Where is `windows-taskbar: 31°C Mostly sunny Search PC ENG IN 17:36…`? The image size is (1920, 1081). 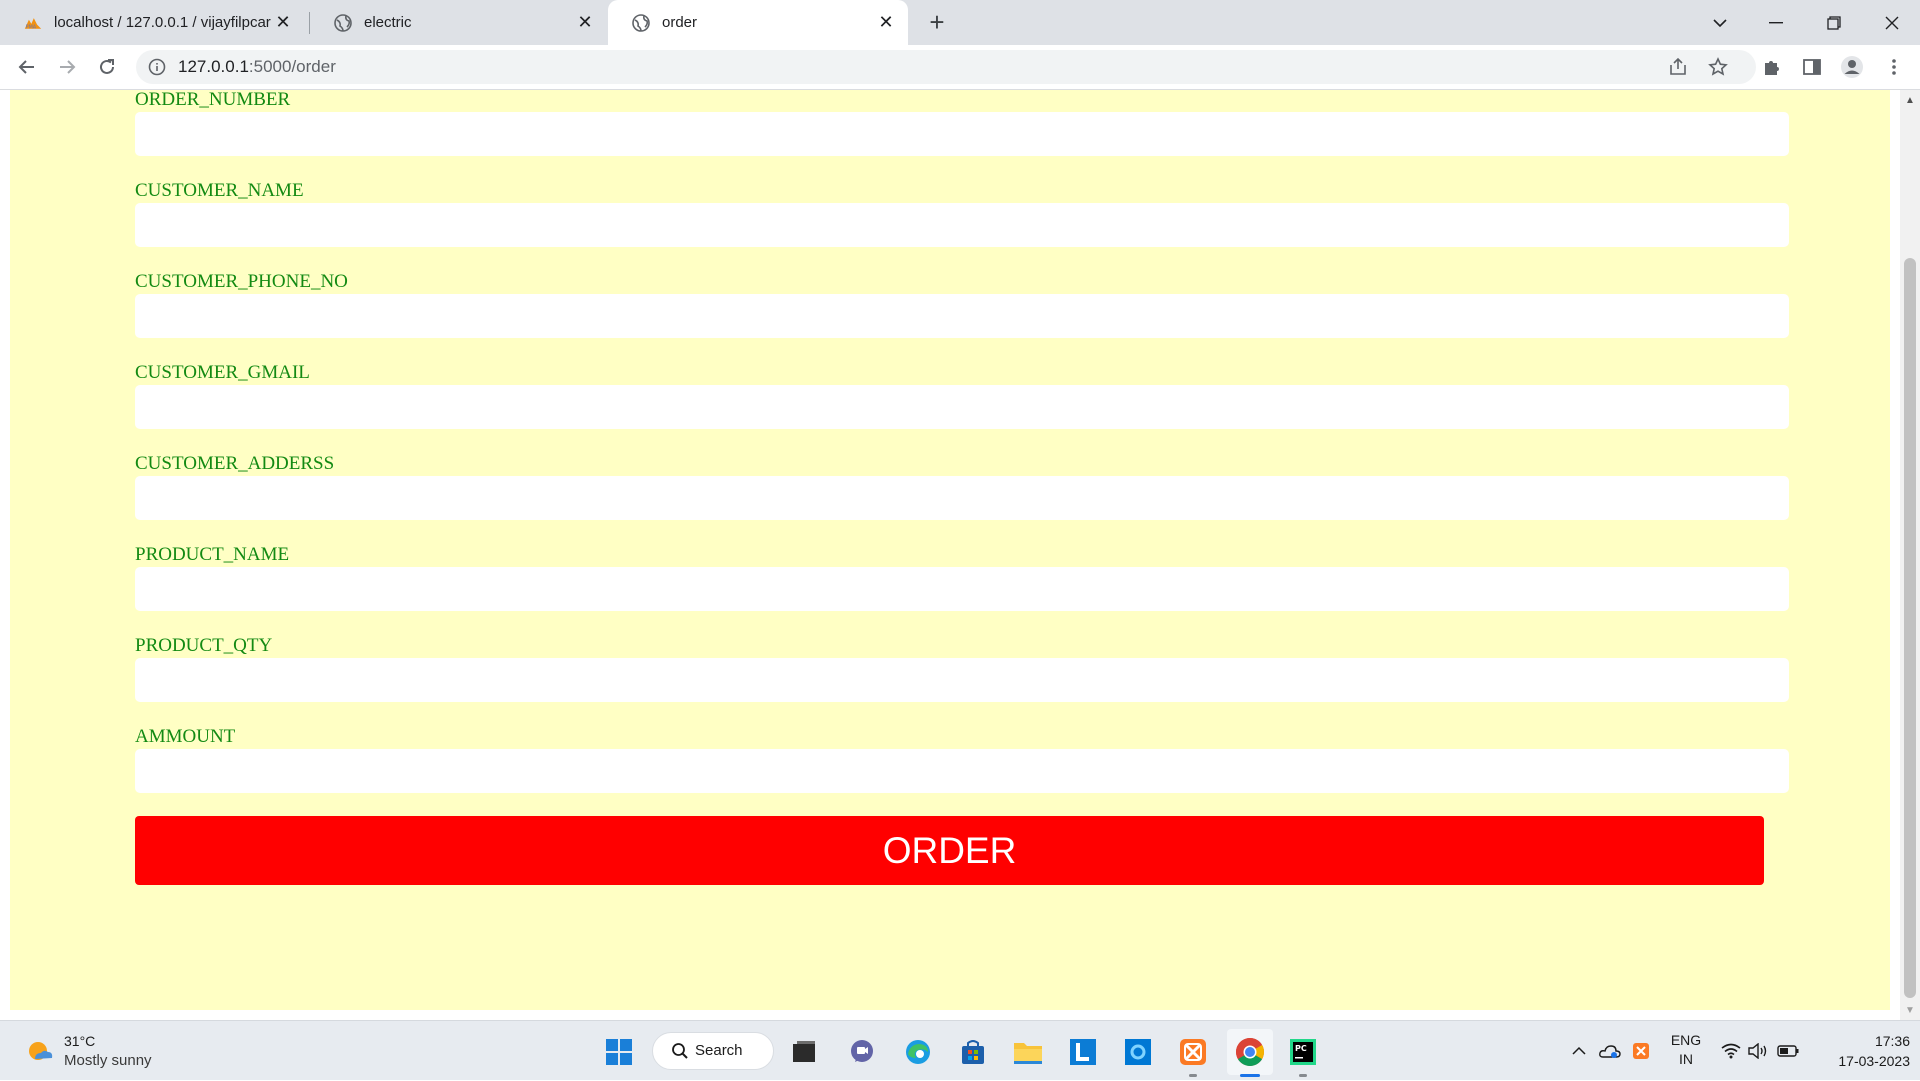
windows-taskbar: 31°C Mostly sunny Search PC ENG IN 17:36… is located at coordinates (960, 1050).